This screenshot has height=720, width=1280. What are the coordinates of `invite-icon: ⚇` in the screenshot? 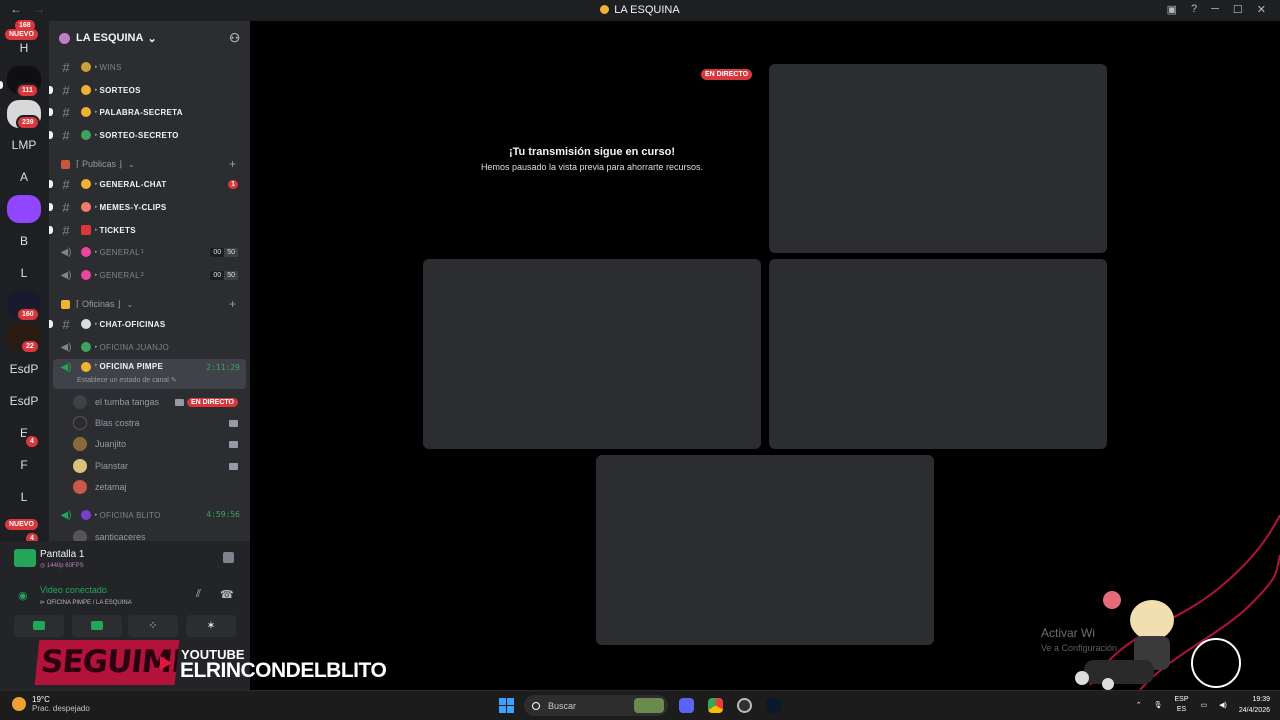 It's located at (234, 38).